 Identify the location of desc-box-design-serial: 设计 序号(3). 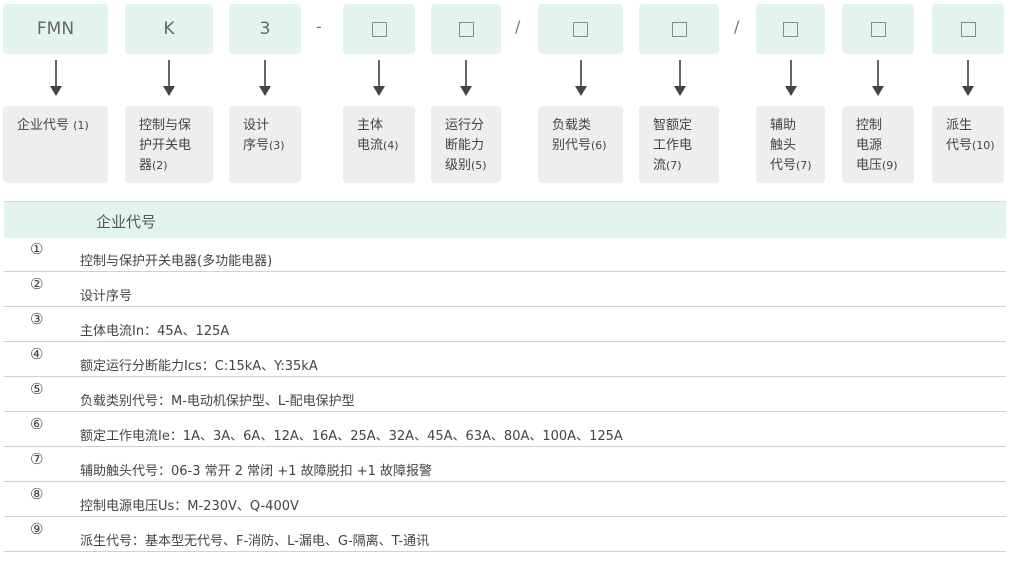
(265, 144).